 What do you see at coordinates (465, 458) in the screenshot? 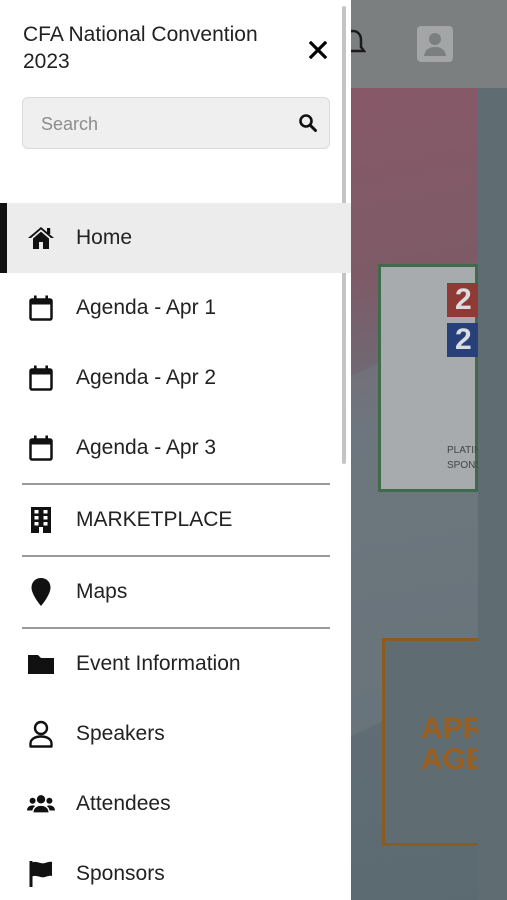
I see `sponsor-card-label: PLATIN SPONS` at bounding box center [465, 458].